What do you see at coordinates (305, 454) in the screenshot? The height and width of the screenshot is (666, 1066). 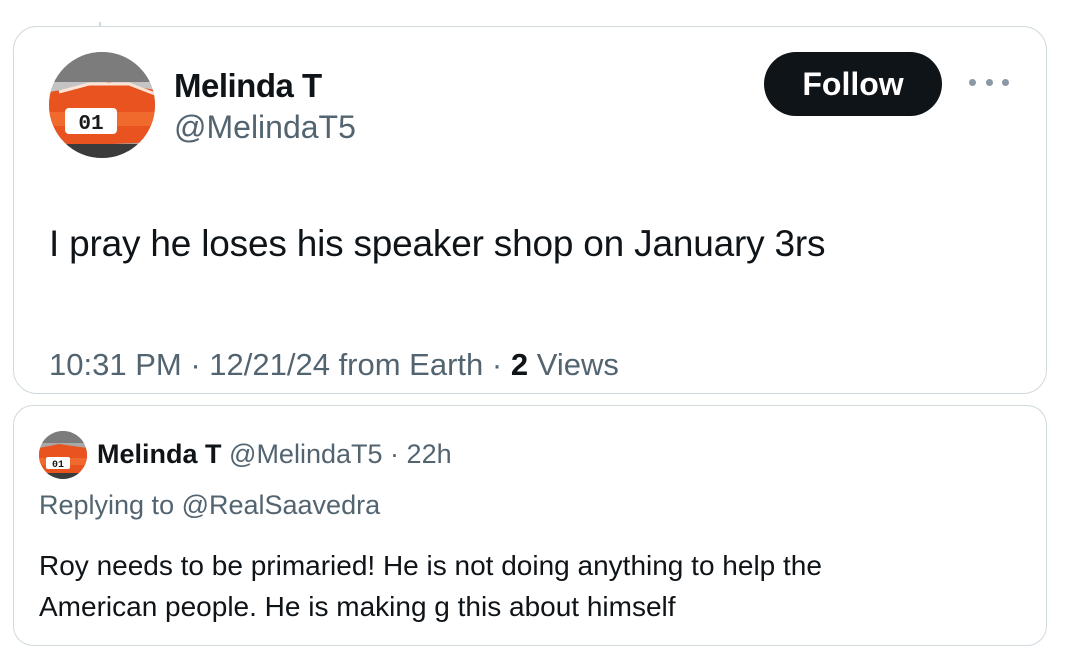 I see `quote-handle: @MelindaT5` at bounding box center [305, 454].